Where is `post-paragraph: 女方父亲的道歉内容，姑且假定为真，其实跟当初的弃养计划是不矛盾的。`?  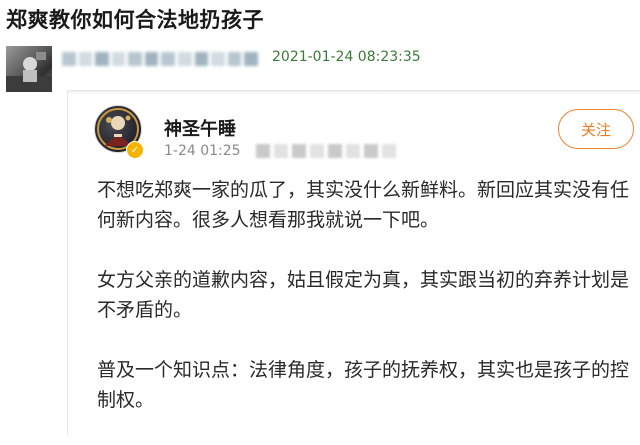 post-paragraph: 女方父亲的道歉内容，姑且假定为真，其实跟当初的弃养计划是不矛盾的。 is located at coordinates (363, 295).